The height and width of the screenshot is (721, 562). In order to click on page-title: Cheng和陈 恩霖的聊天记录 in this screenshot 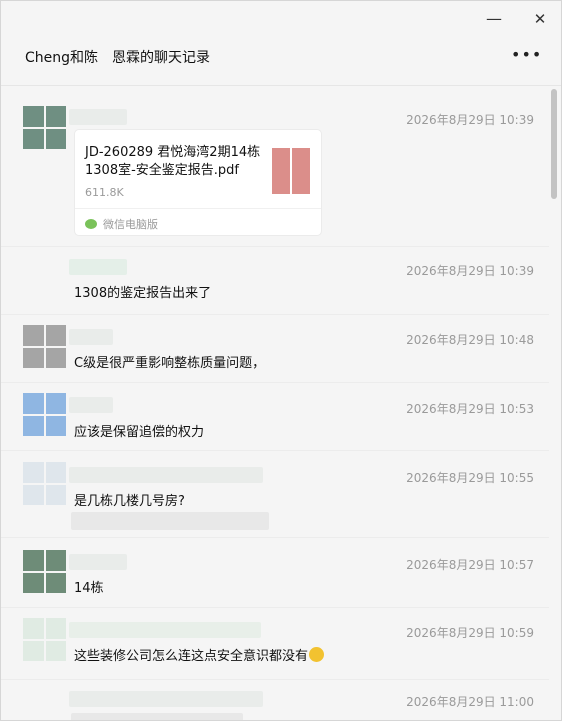, I will do `click(117, 57)`.